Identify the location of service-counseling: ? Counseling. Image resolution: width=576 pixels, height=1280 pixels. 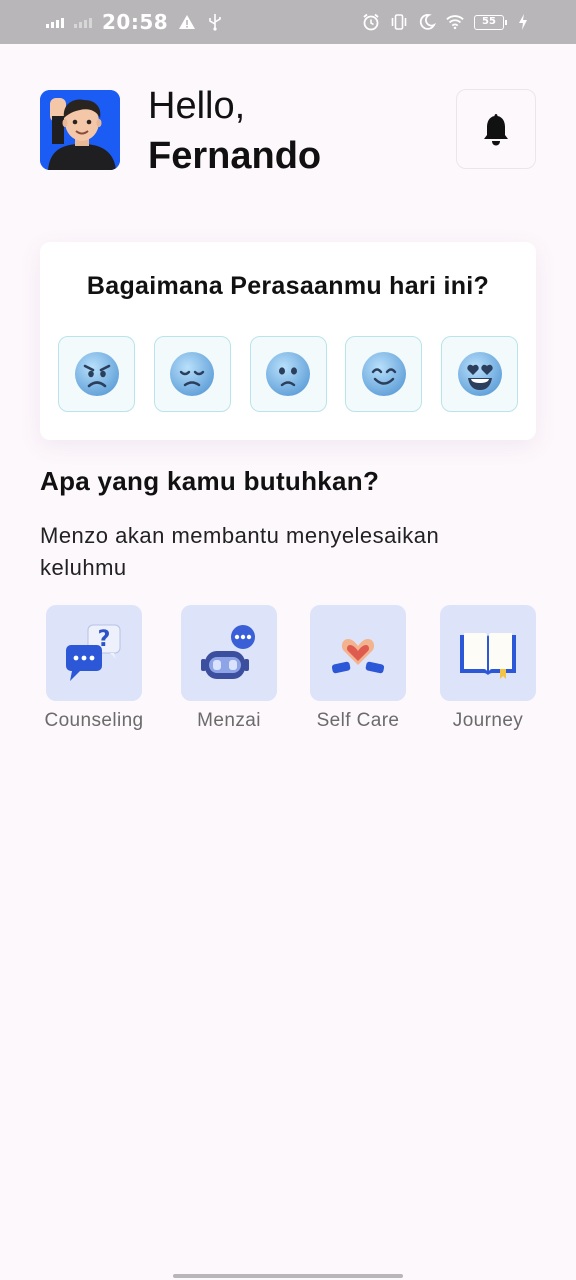
(94, 668).